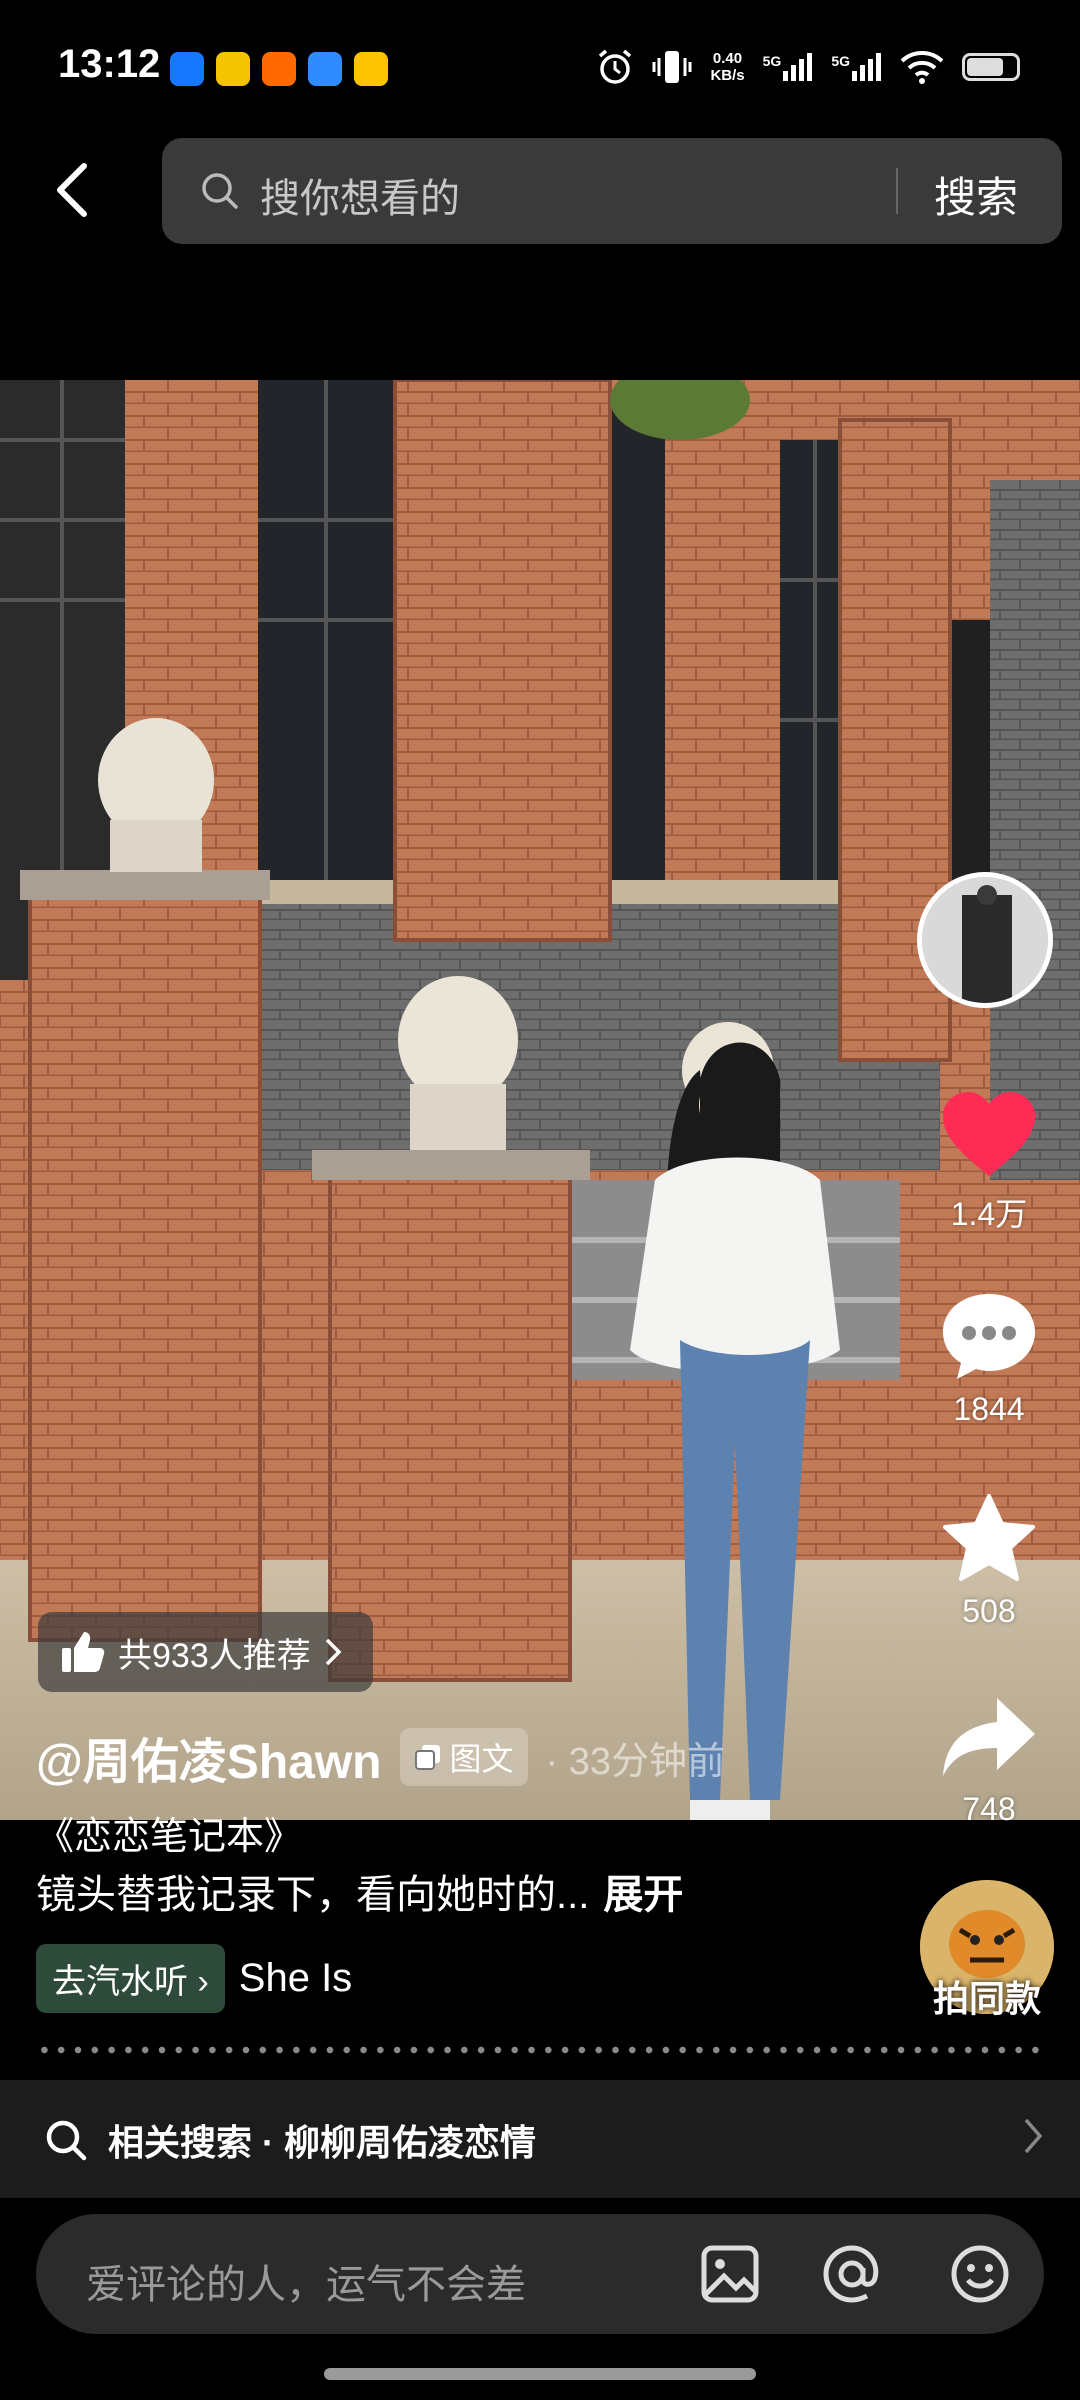  What do you see at coordinates (72, 190) in the screenshot?
I see `chevron-left-icon` at bounding box center [72, 190].